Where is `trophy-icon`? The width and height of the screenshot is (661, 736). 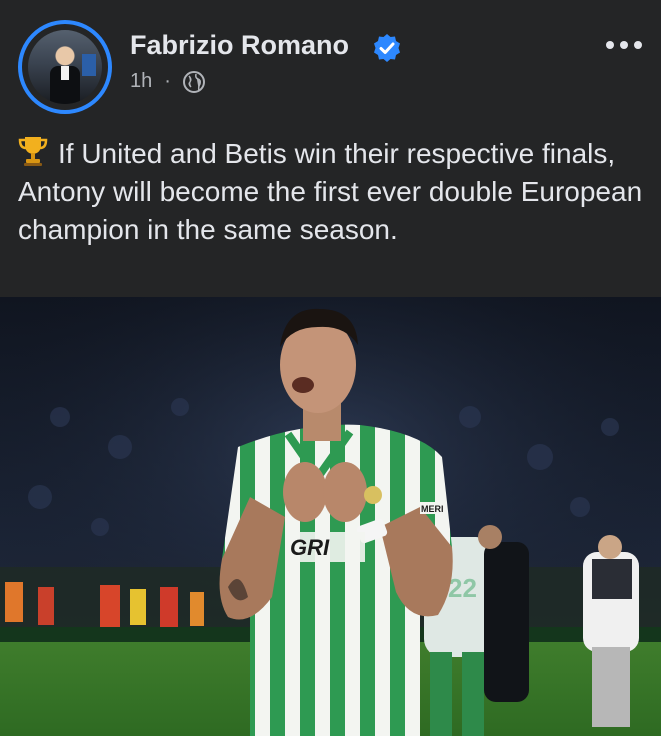
trophy-icon is located at coordinates (33, 151).